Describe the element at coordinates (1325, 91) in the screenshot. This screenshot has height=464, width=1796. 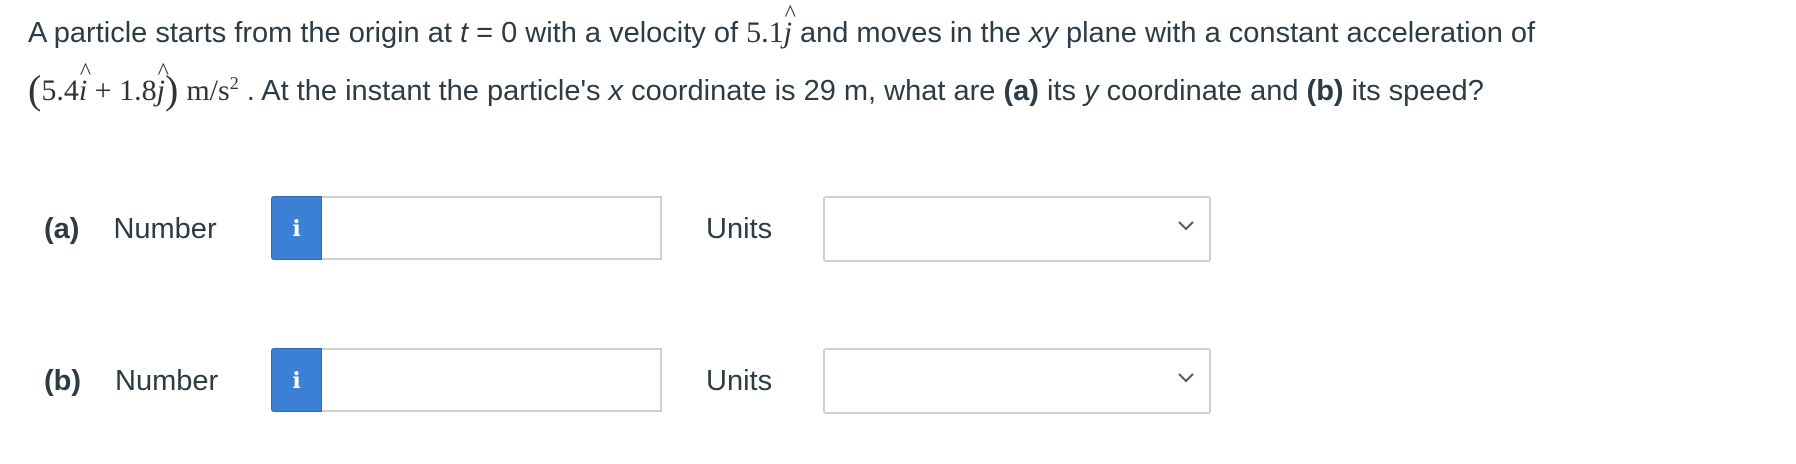
I see `part-b-marker: (b)` at that location.